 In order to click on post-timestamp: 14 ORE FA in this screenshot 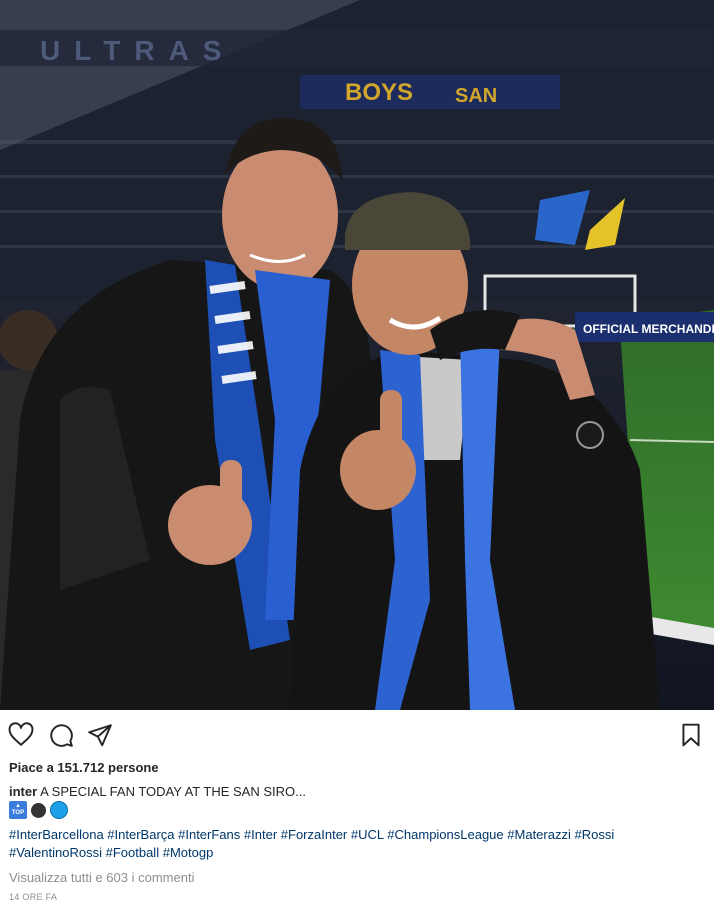, I will do `click(33, 897)`.